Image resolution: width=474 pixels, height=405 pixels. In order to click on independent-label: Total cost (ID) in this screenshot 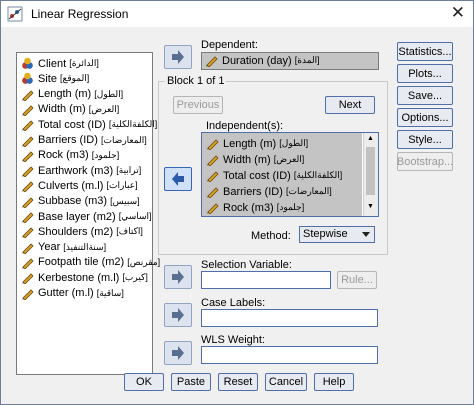, I will do `click(257, 175)`.